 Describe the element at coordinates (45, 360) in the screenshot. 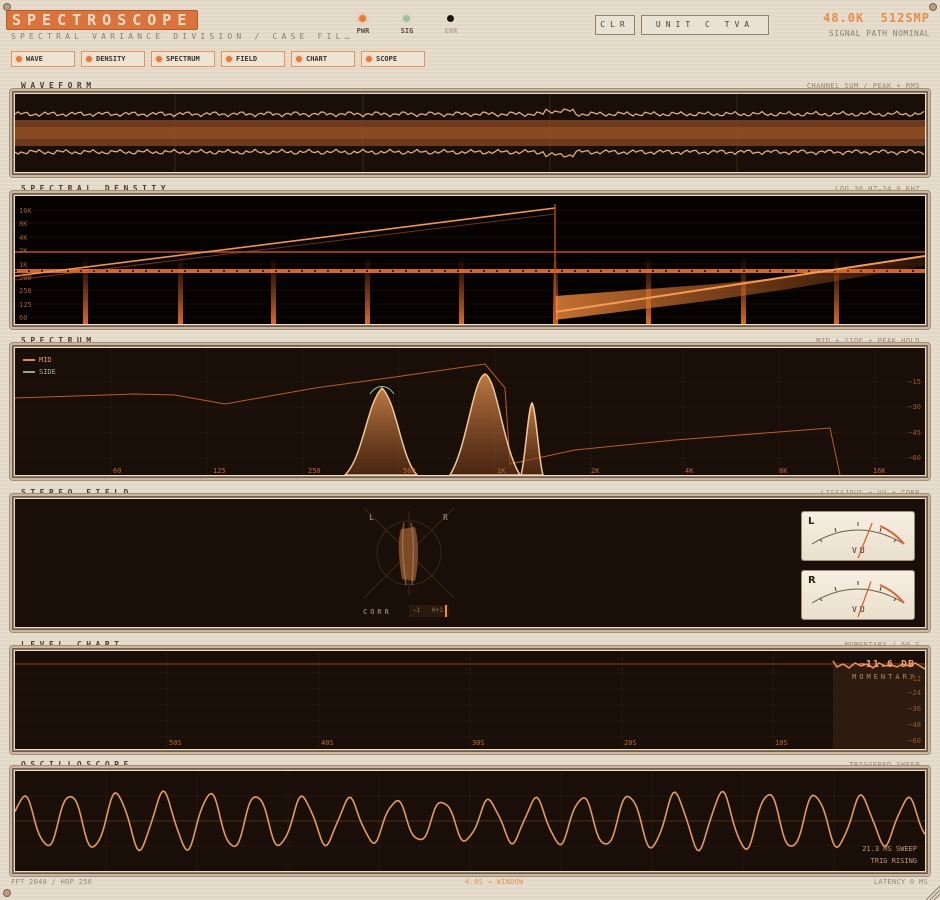

I see `legend-label-mid: MID` at that location.